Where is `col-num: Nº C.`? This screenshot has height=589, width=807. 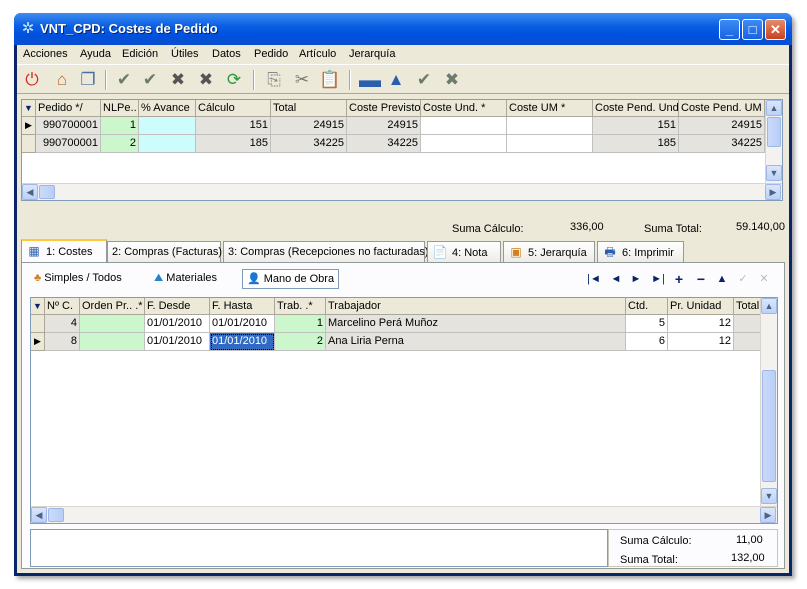
col-num: Nº C. is located at coordinates (62, 306).